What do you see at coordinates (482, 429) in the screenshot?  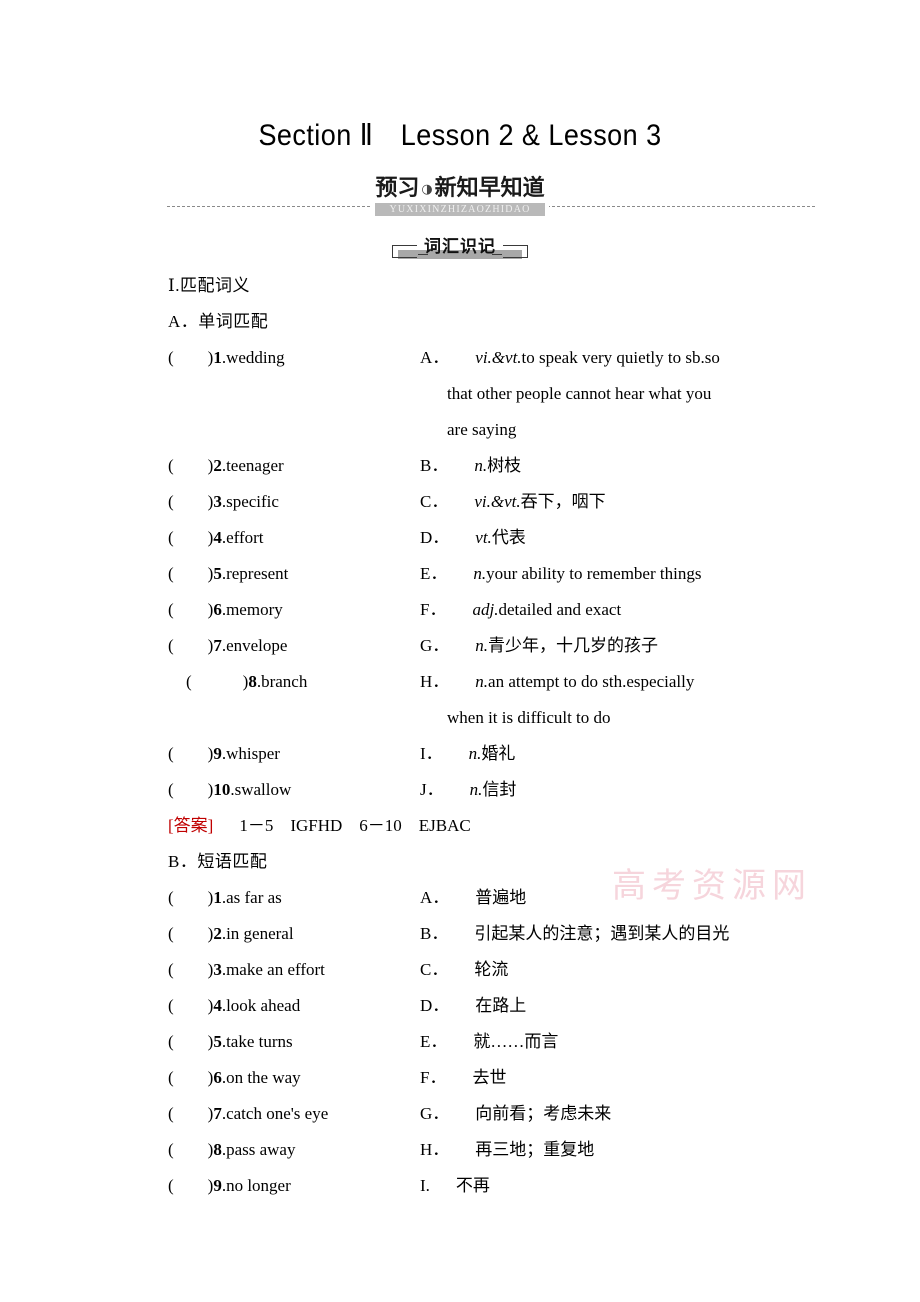 I see `definition-a-cont-2: are saying` at bounding box center [482, 429].